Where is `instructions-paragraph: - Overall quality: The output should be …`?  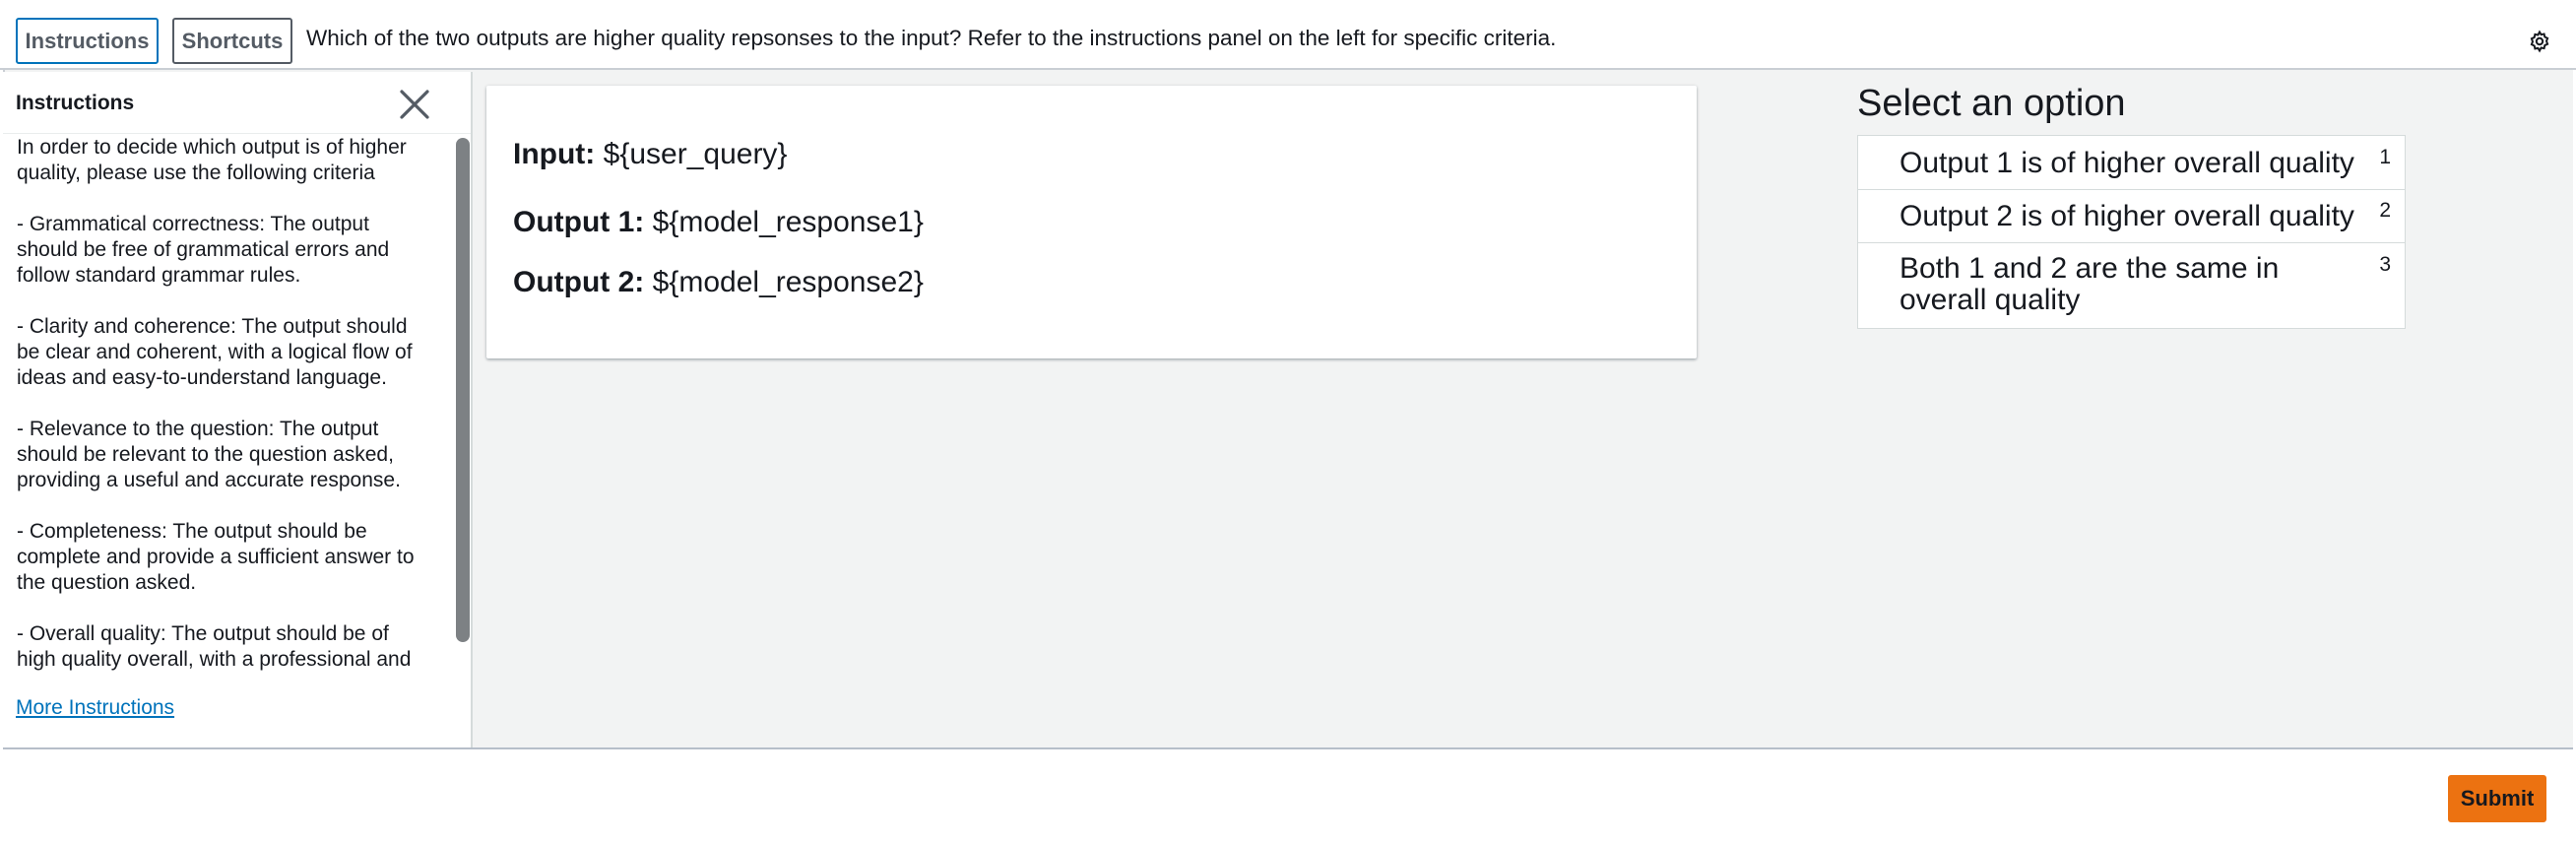 instructions-paragraph: - Overall quality: The output should be … is located at coordinates (214, 646).